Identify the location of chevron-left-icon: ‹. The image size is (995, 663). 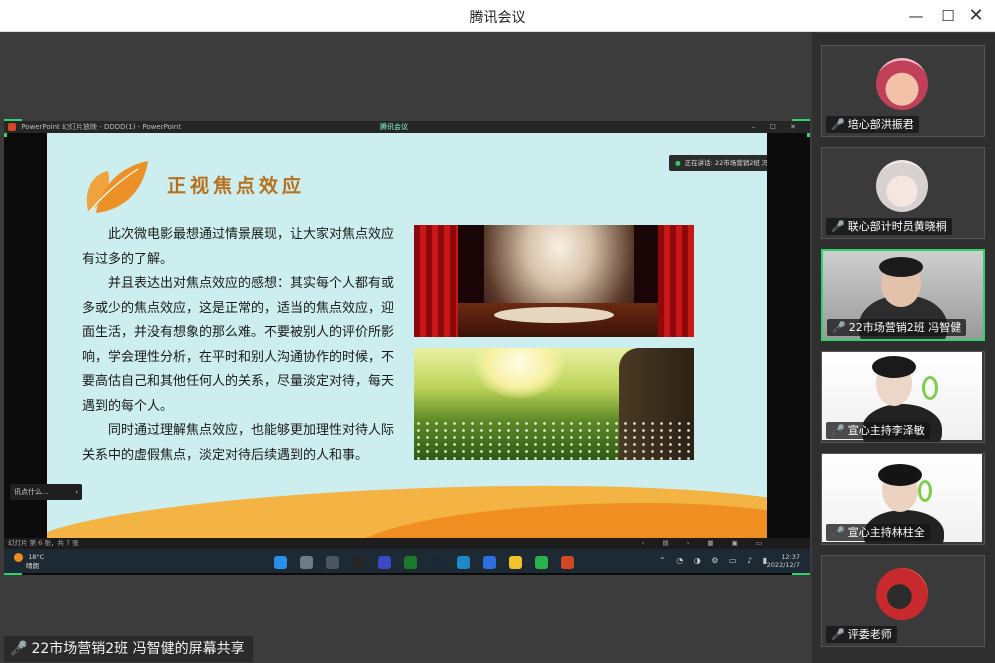
(76, 492).